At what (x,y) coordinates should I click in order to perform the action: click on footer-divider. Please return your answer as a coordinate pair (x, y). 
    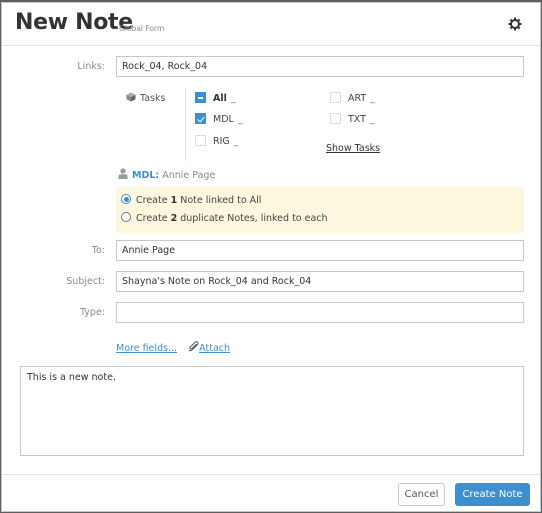
    Looking at the image, I should click on (271, 474).